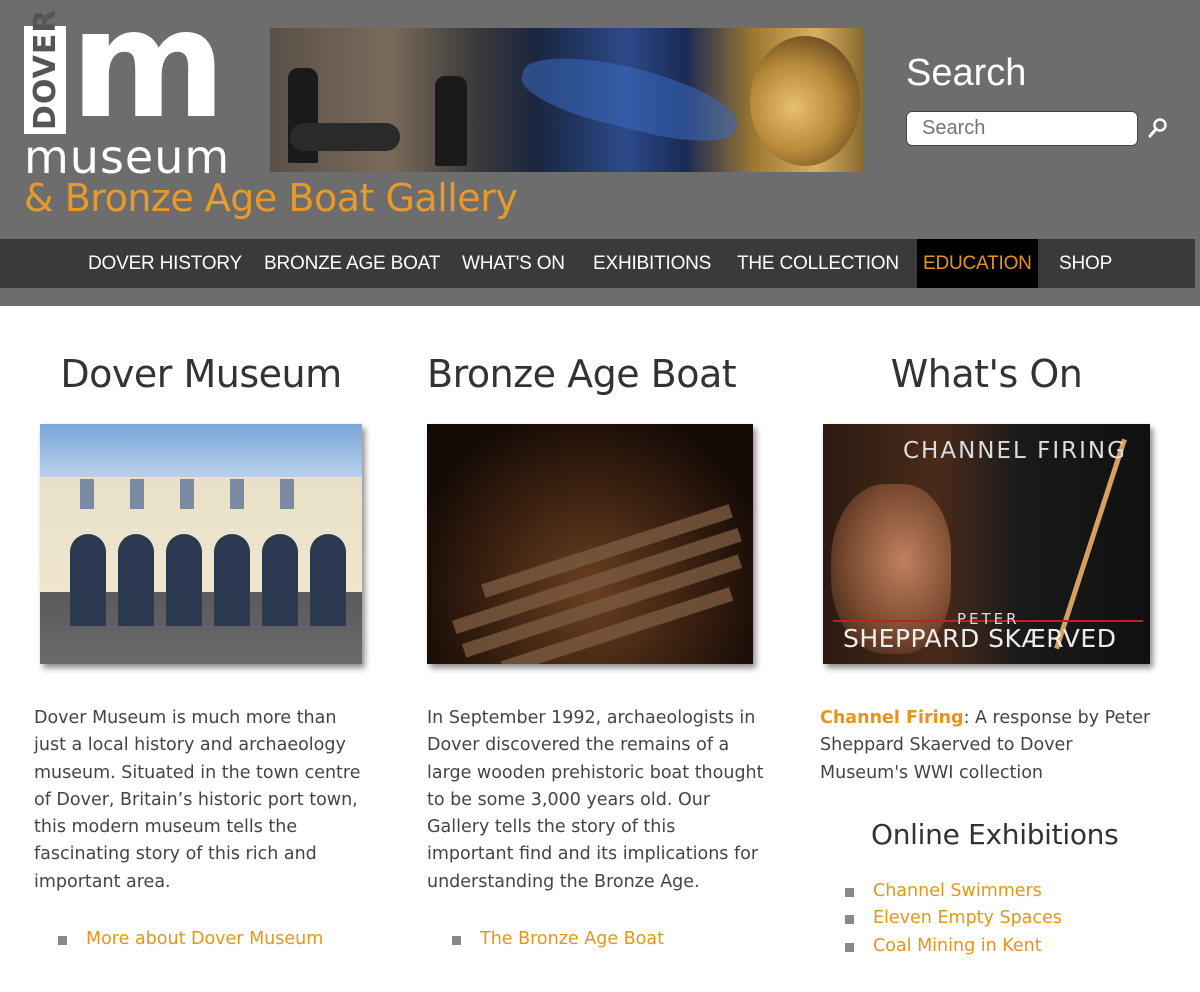 This screenshot has height=992, width=1200. I want to click on nav-item-bronze-age-boat: BRONZE AGE BOAT, so click(352, 263).